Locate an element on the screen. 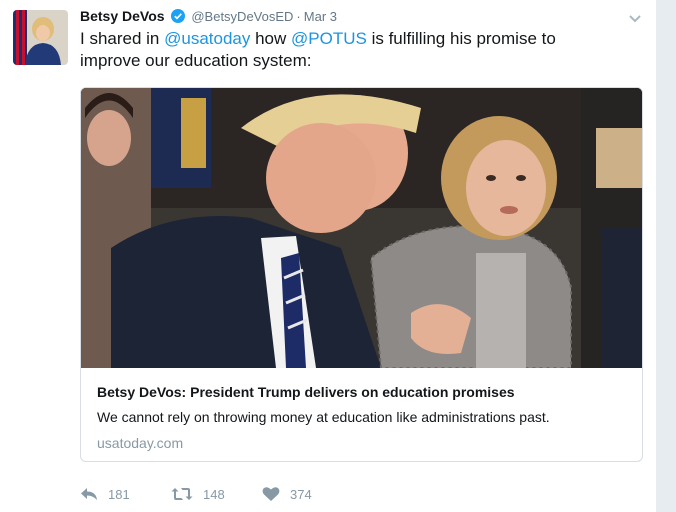 This screenshot has width=676, height=512. reply-button: 181 is located at coordinates (105, 494).